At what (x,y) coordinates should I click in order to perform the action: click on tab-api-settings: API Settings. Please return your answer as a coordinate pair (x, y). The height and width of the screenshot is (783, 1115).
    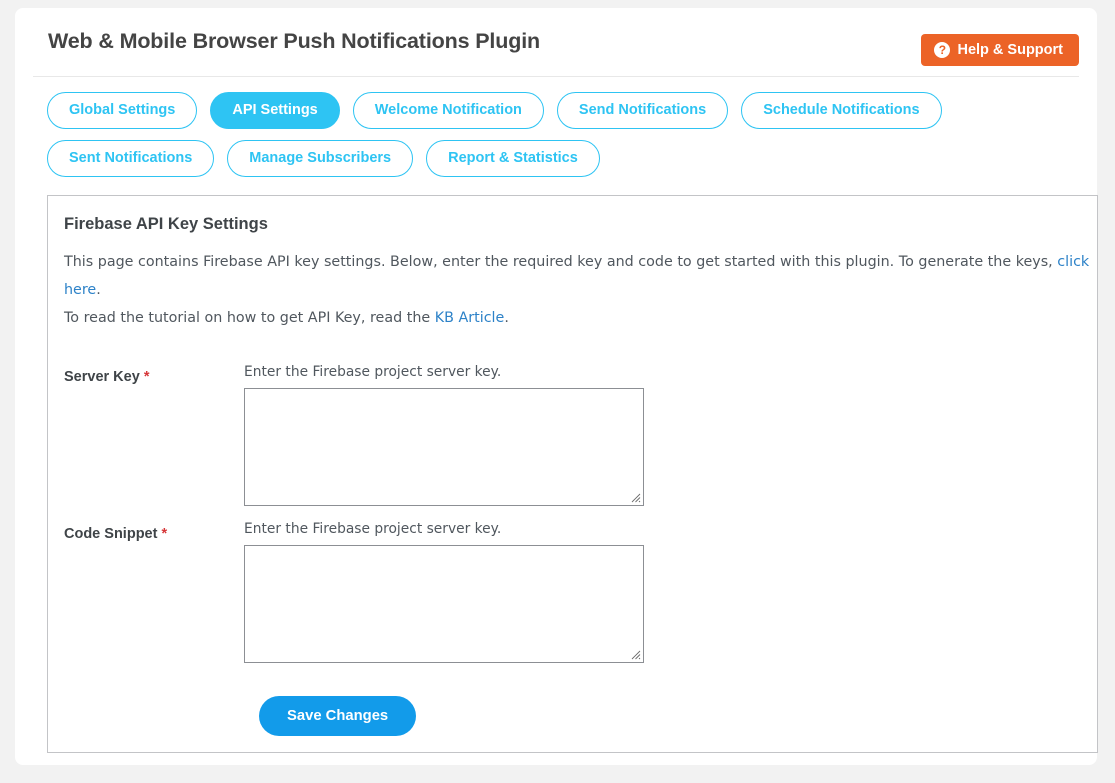
    Looking at the image, I should click on (275, 110).